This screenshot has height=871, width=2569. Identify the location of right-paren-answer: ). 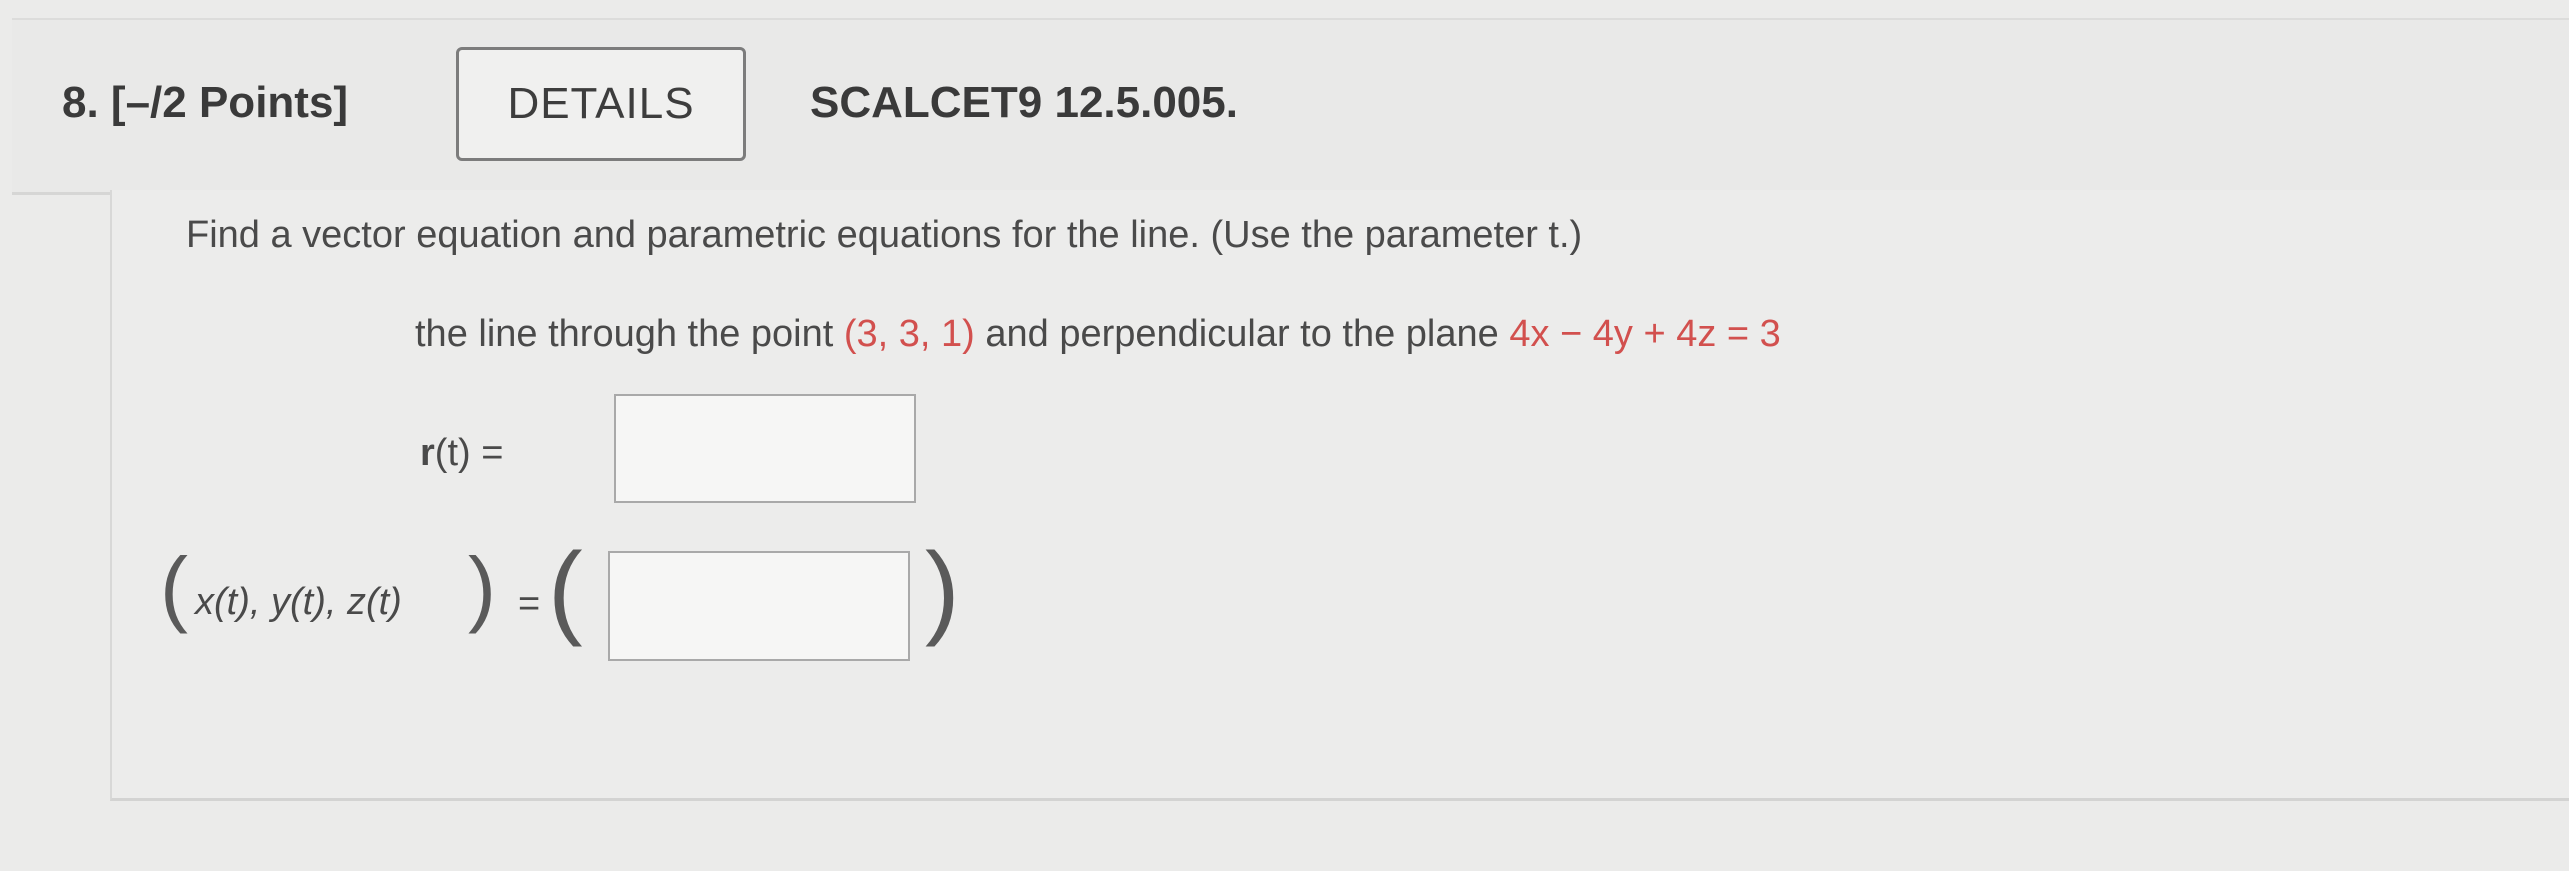
(942, 590).